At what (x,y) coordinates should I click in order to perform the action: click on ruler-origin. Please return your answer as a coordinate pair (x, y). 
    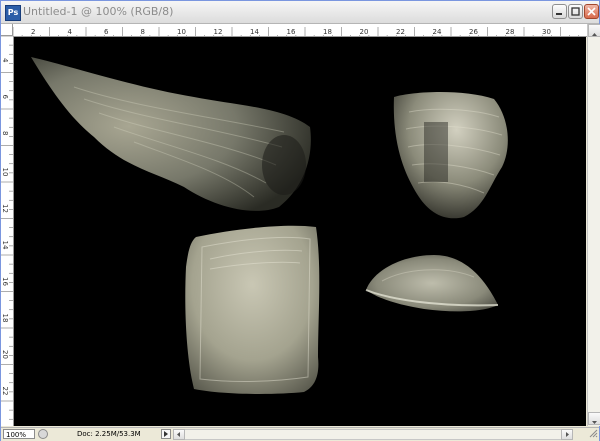
    Looking at the image, I should click on (7, 30).